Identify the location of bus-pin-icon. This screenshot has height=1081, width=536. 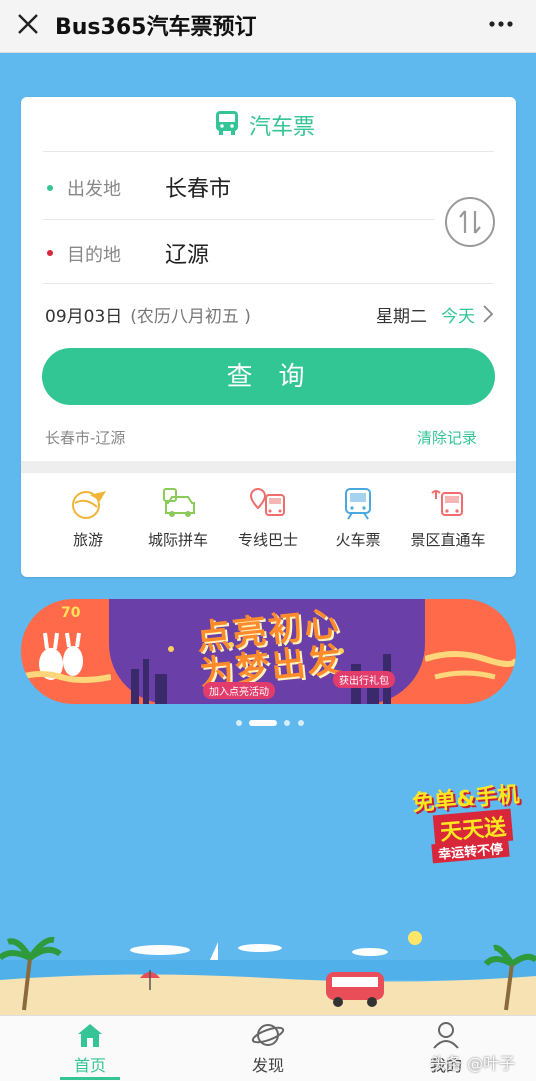
(267, 501).